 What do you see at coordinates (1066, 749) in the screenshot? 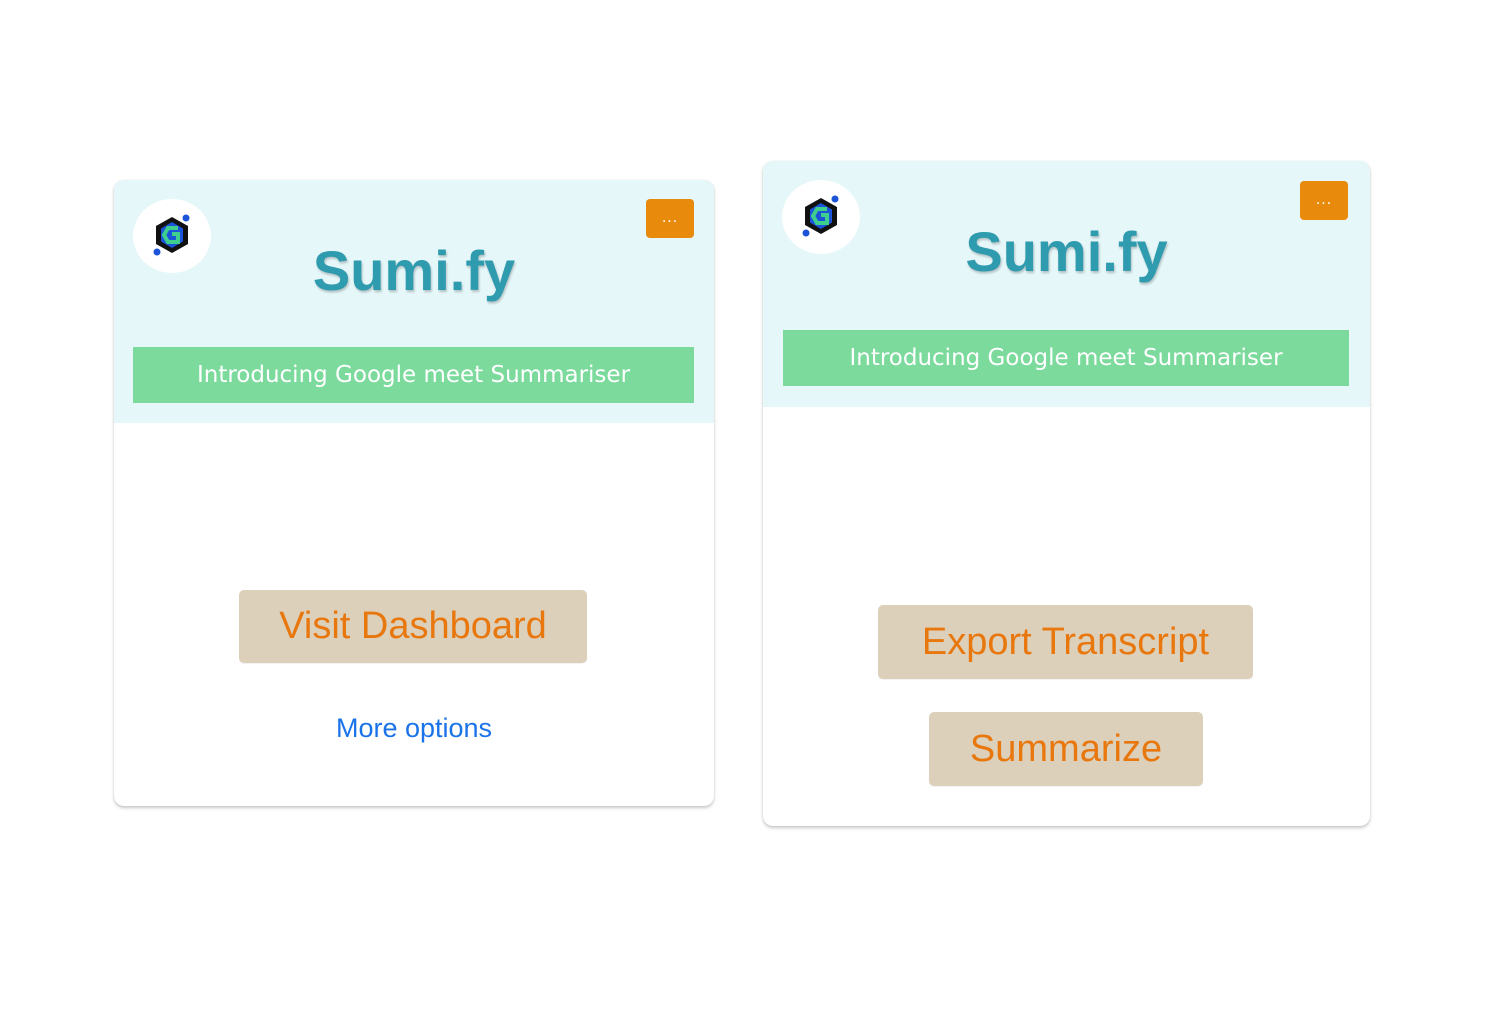
I see `summarize-button: Summarize` at bounding box center [1066, 749].